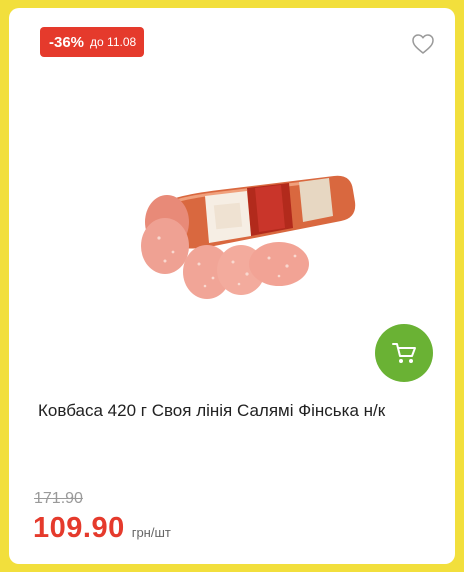 The image size is (464, 572). Describe the element at coordinates (151, 532) in the screenshot. I see `price-unit: грн/шт` at that location.